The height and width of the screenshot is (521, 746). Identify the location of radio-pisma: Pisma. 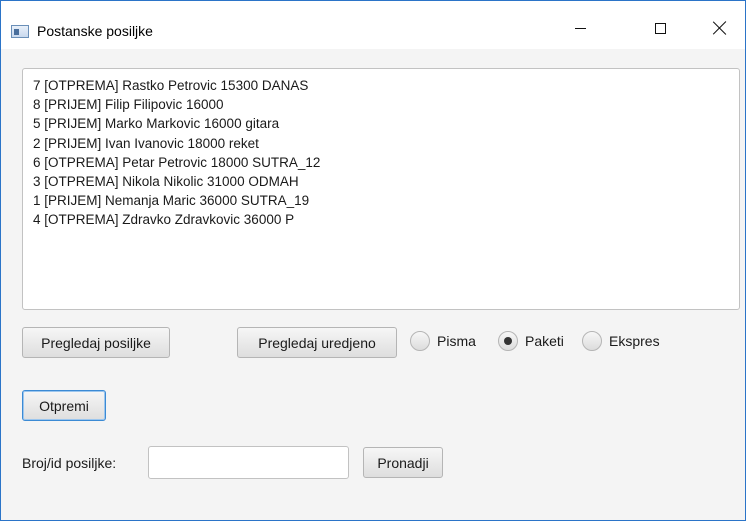
(443, 341).